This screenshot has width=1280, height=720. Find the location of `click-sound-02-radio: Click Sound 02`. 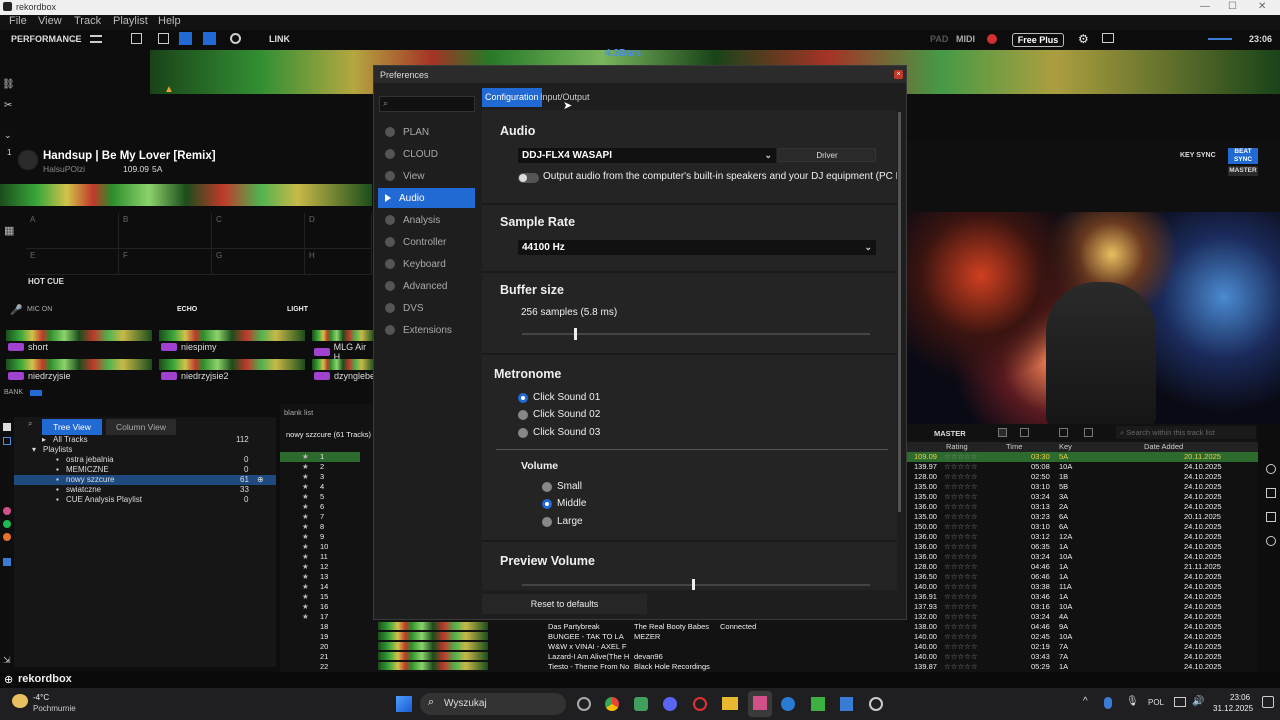

click-sound-02-radio: Click Sound 02 is located at coordinates (559, 414).